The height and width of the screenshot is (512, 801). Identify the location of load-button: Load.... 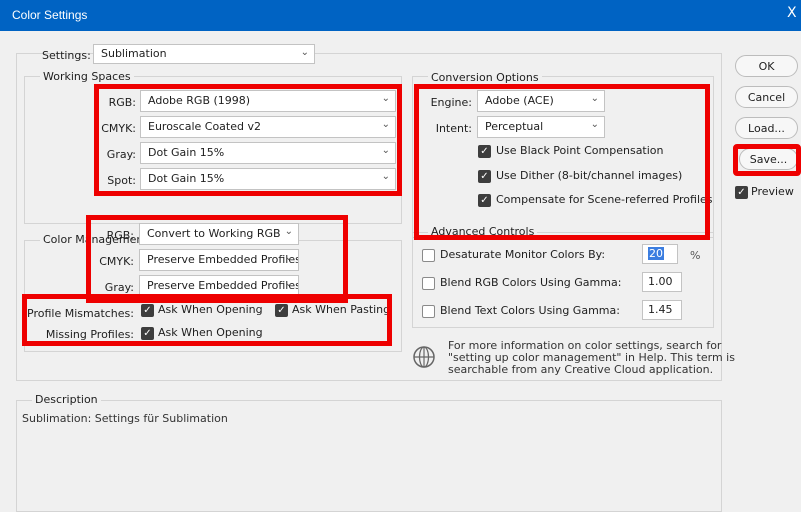
(766, 128).